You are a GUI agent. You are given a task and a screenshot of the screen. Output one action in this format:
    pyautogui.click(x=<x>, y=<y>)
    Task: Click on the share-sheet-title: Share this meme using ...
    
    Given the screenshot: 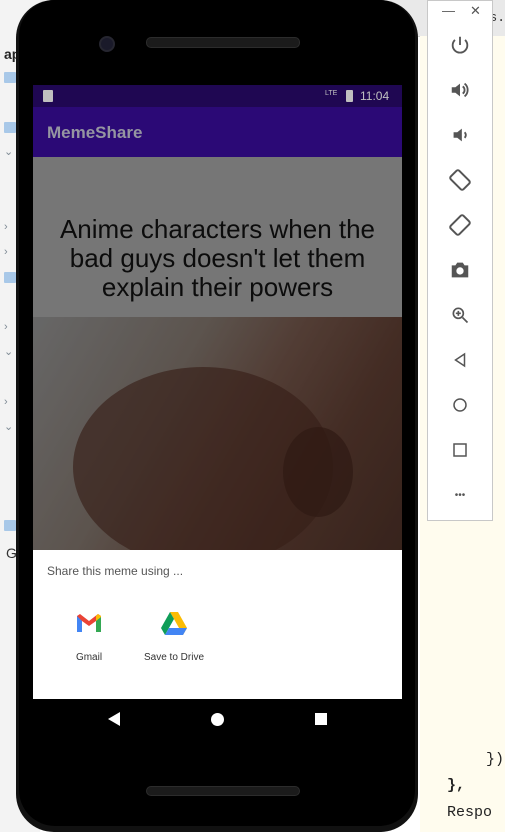 What is the action you would take?
    pyautogui.click(x=115, y=571)
    